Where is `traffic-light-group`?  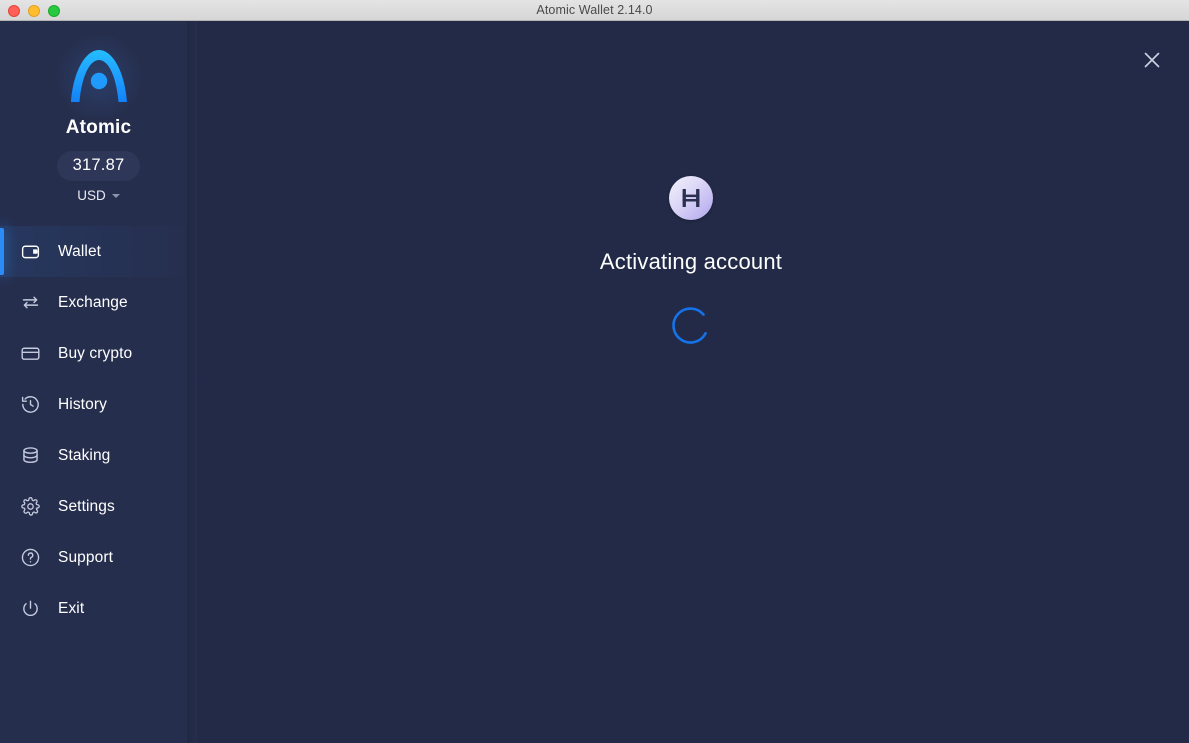
traffic-light-group is located at coordinates (34, 10).